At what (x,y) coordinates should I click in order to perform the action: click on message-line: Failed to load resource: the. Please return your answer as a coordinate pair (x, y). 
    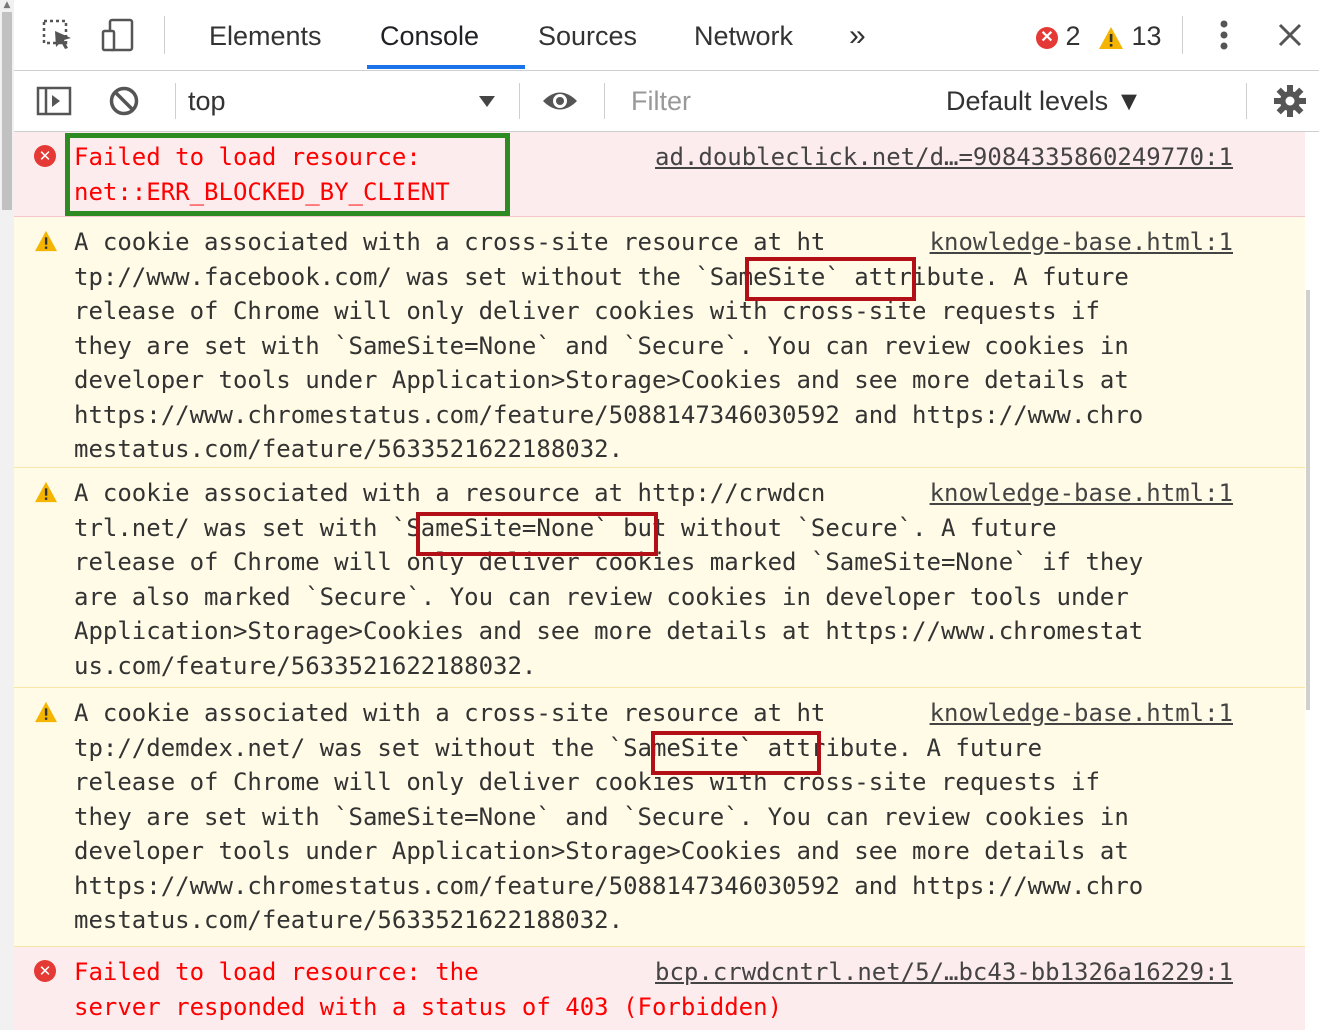
    Looking at the image, I should click on (276, 972).